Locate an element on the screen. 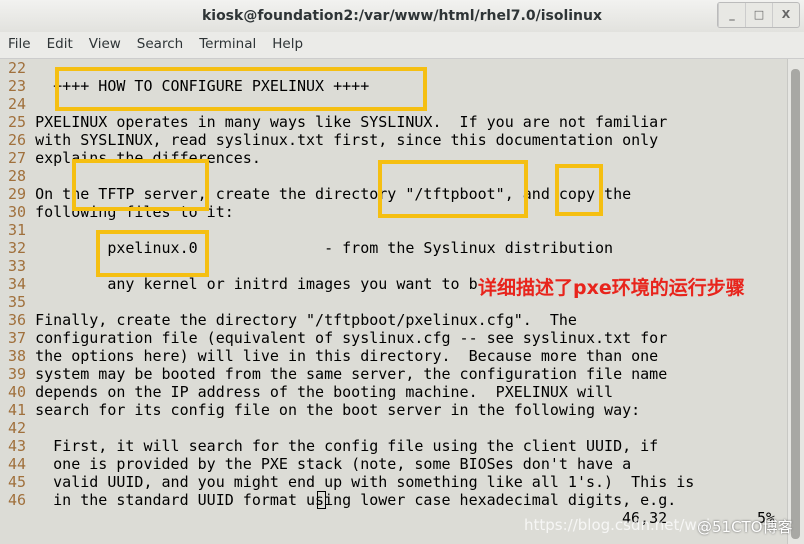  terminal-line: 33 is located at coordinates (21, 266).